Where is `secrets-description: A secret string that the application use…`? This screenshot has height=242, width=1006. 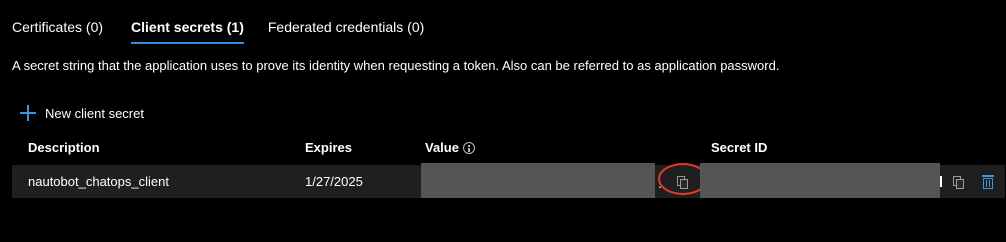 secrets-description: A secret string that the application use… is located at coordinates (396, 65).